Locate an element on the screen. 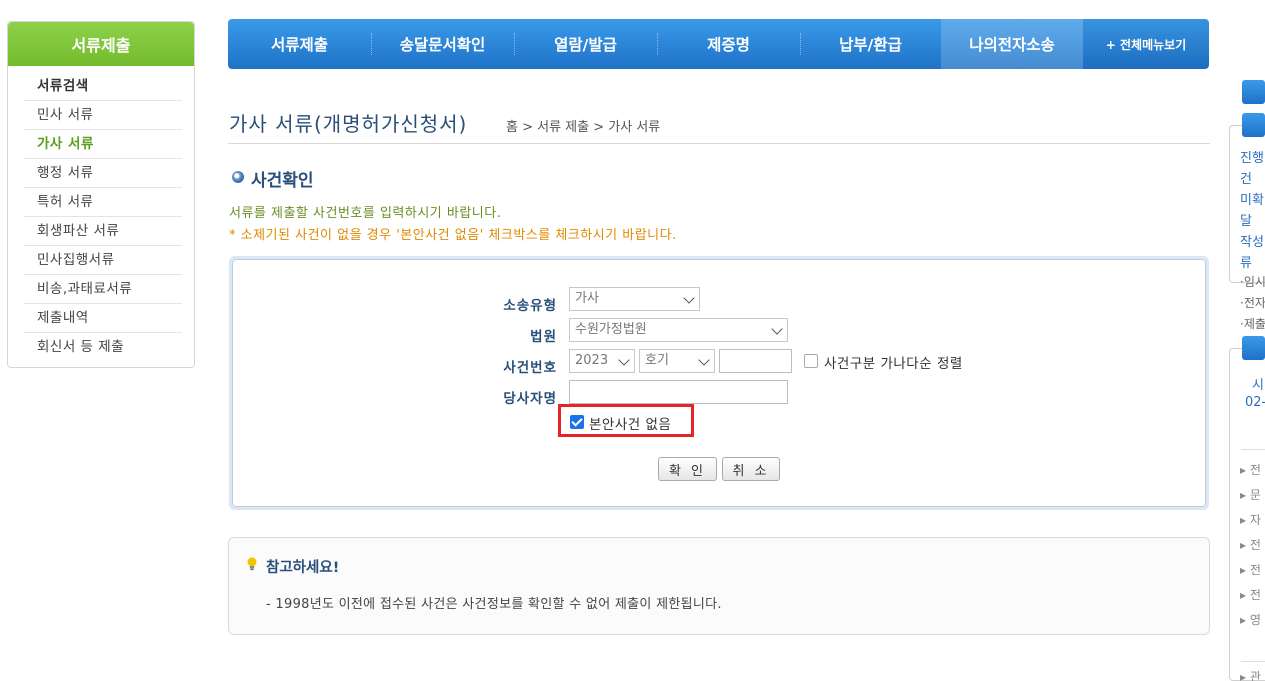 The image size is (1265, 681). rail-text-4: 작성 is located at coordinates (1252, 240).